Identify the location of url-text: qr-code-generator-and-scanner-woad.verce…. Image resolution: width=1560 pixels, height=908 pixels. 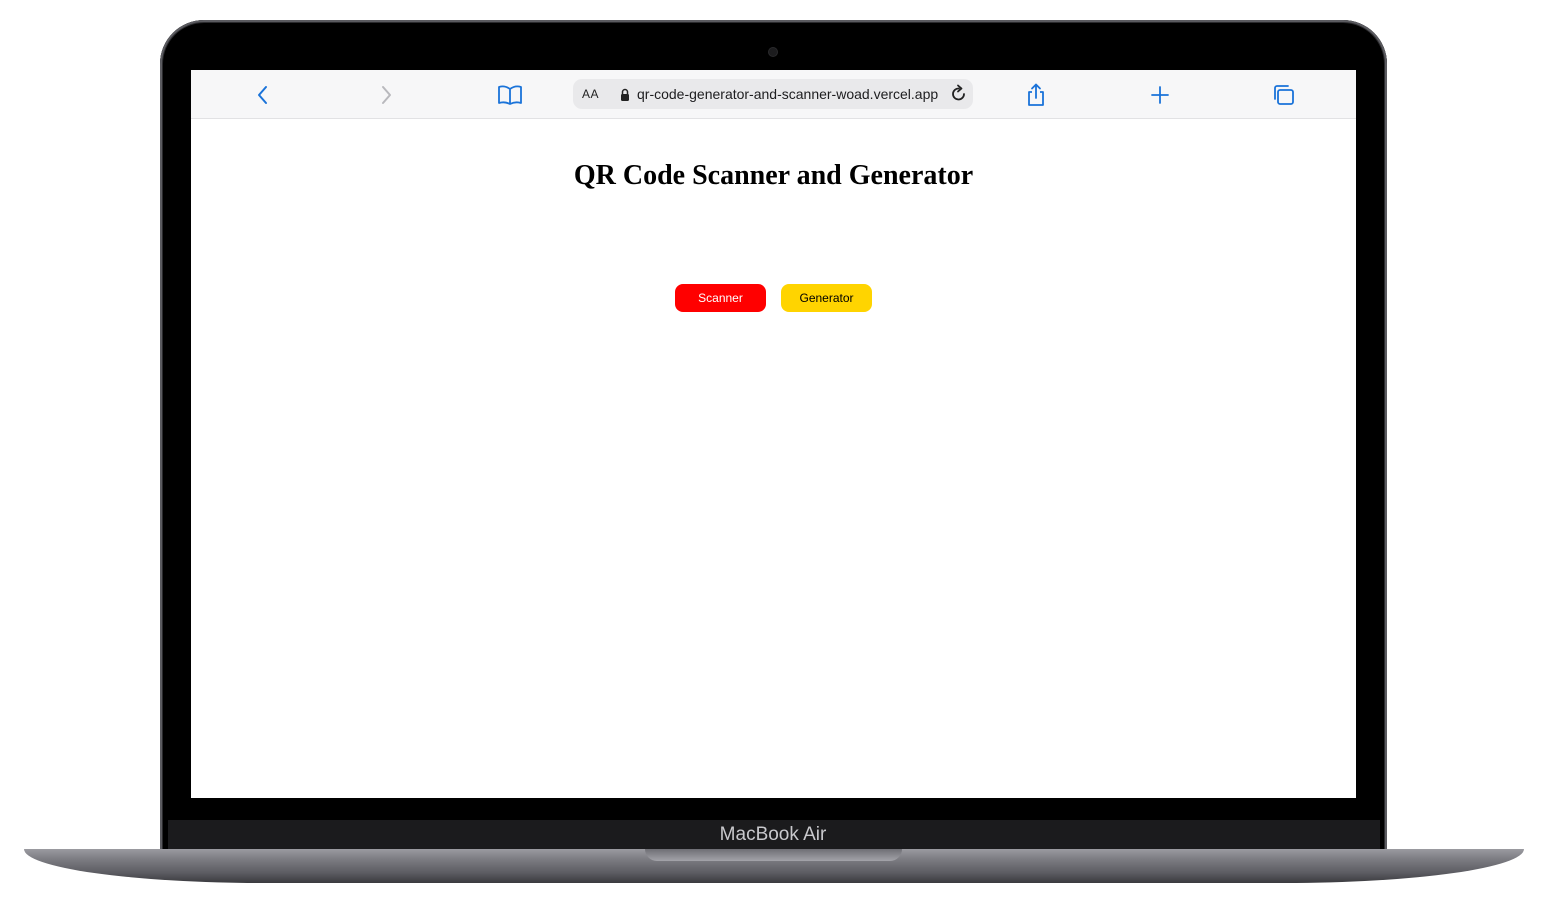
(787, 94).